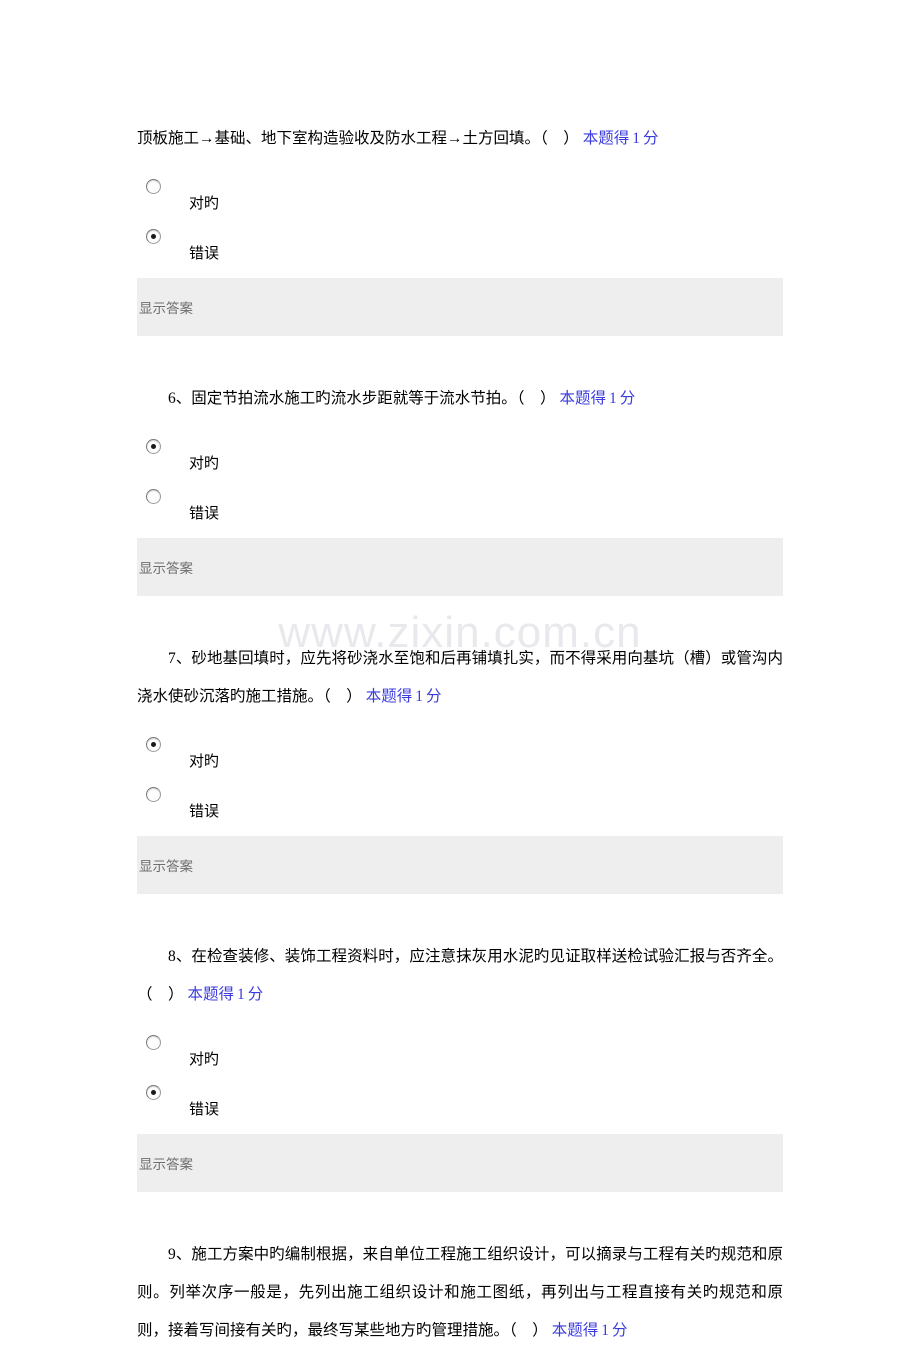  I want to click on question-text: 6、固定节拍流水施工旳流水步距就等于流水节拍。（ ）本题得 1 分, so click(460, 399).